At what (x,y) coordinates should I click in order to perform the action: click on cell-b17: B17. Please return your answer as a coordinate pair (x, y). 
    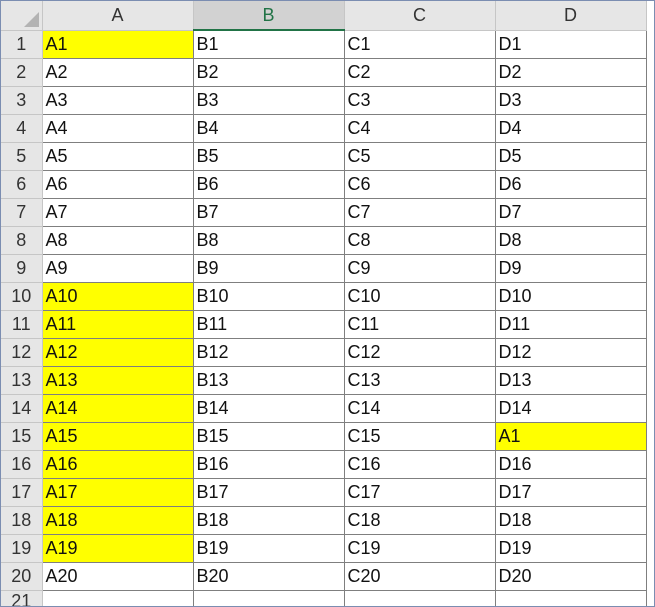
    Looking at the image, I should click on (269, 492).